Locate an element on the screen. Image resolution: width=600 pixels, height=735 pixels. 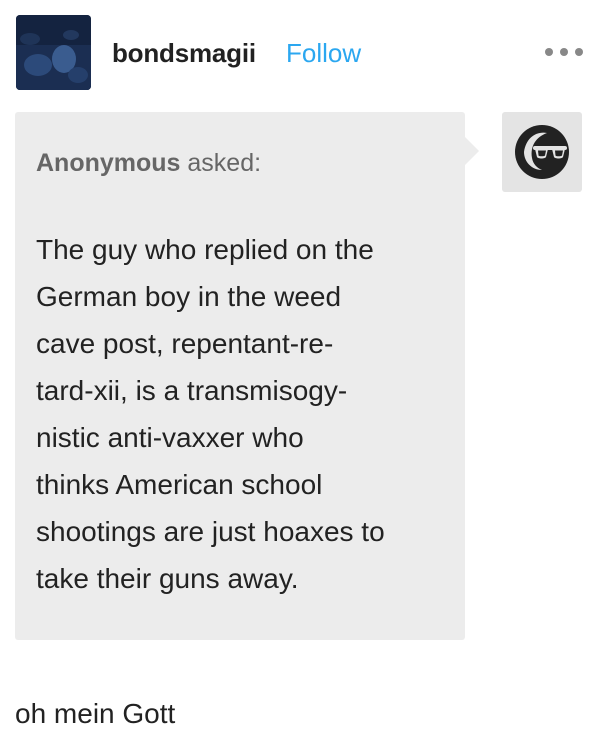
anonymous-avatar is located at coordinates (542, 152).